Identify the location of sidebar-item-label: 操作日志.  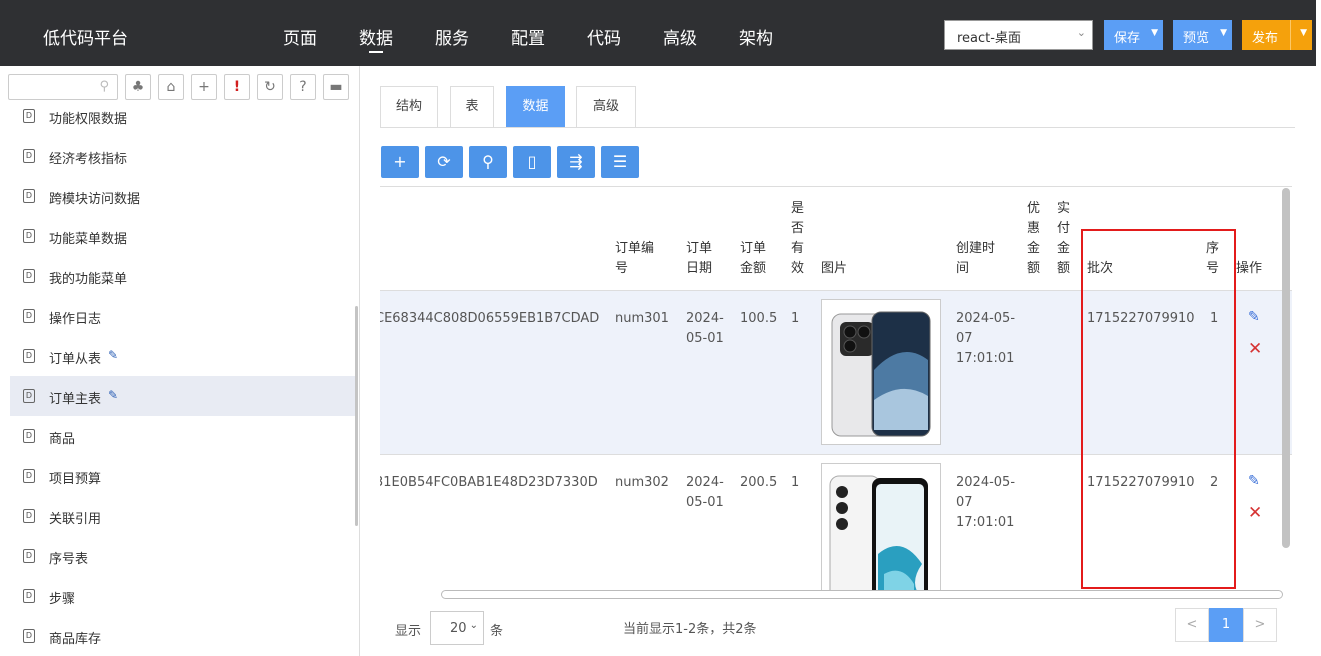
(75, 319).